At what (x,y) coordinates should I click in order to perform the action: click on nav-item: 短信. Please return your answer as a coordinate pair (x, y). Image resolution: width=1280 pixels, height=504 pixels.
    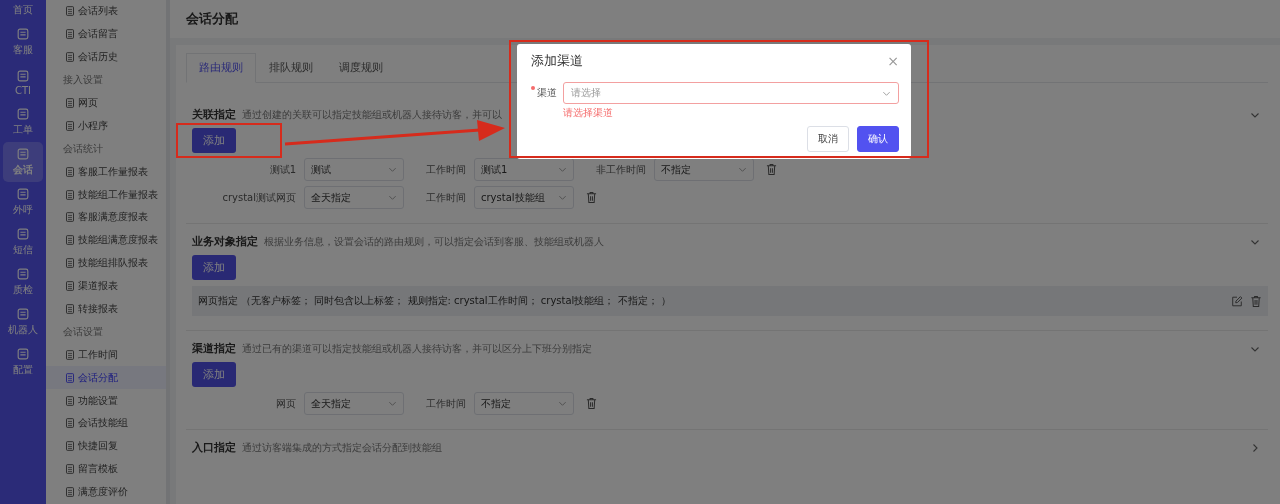
    Looking at the image, I should click on (23, 242).